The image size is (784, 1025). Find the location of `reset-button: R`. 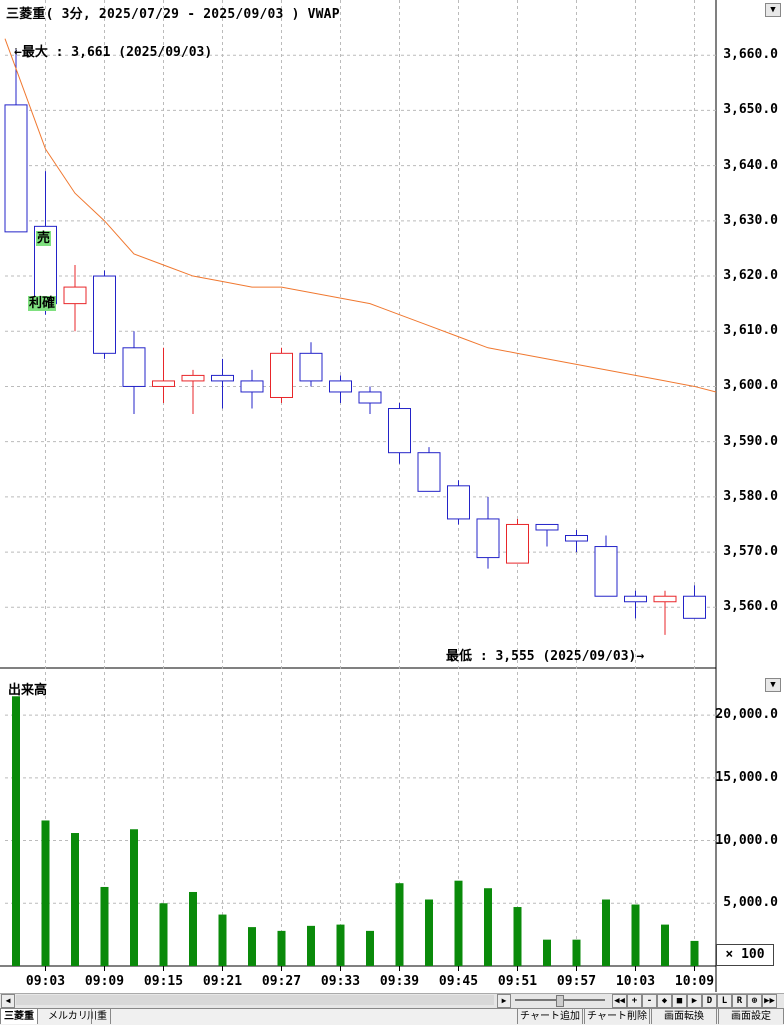

reset-button: R is located at coordinates (739, 1001).